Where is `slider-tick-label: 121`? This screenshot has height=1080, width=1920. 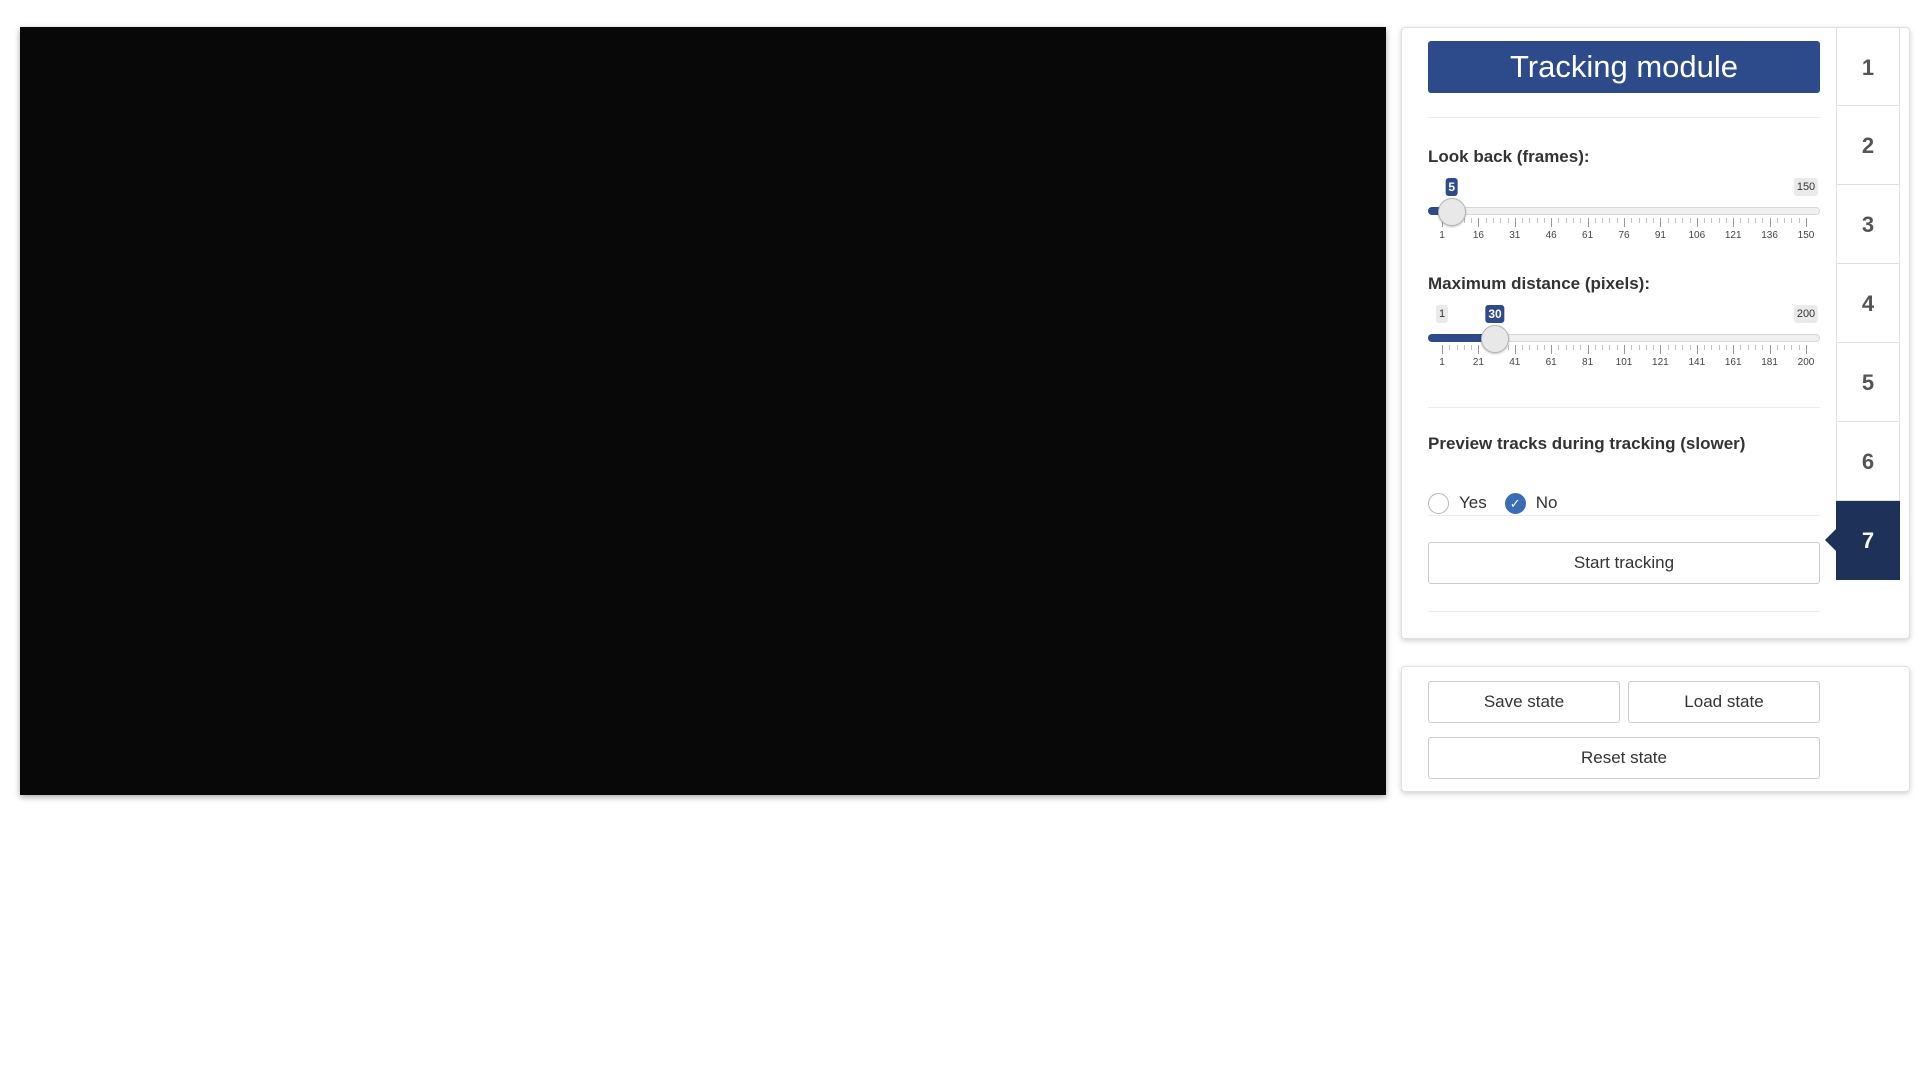
slider-tick-label: 121 is located at coordinates (1733, 235).